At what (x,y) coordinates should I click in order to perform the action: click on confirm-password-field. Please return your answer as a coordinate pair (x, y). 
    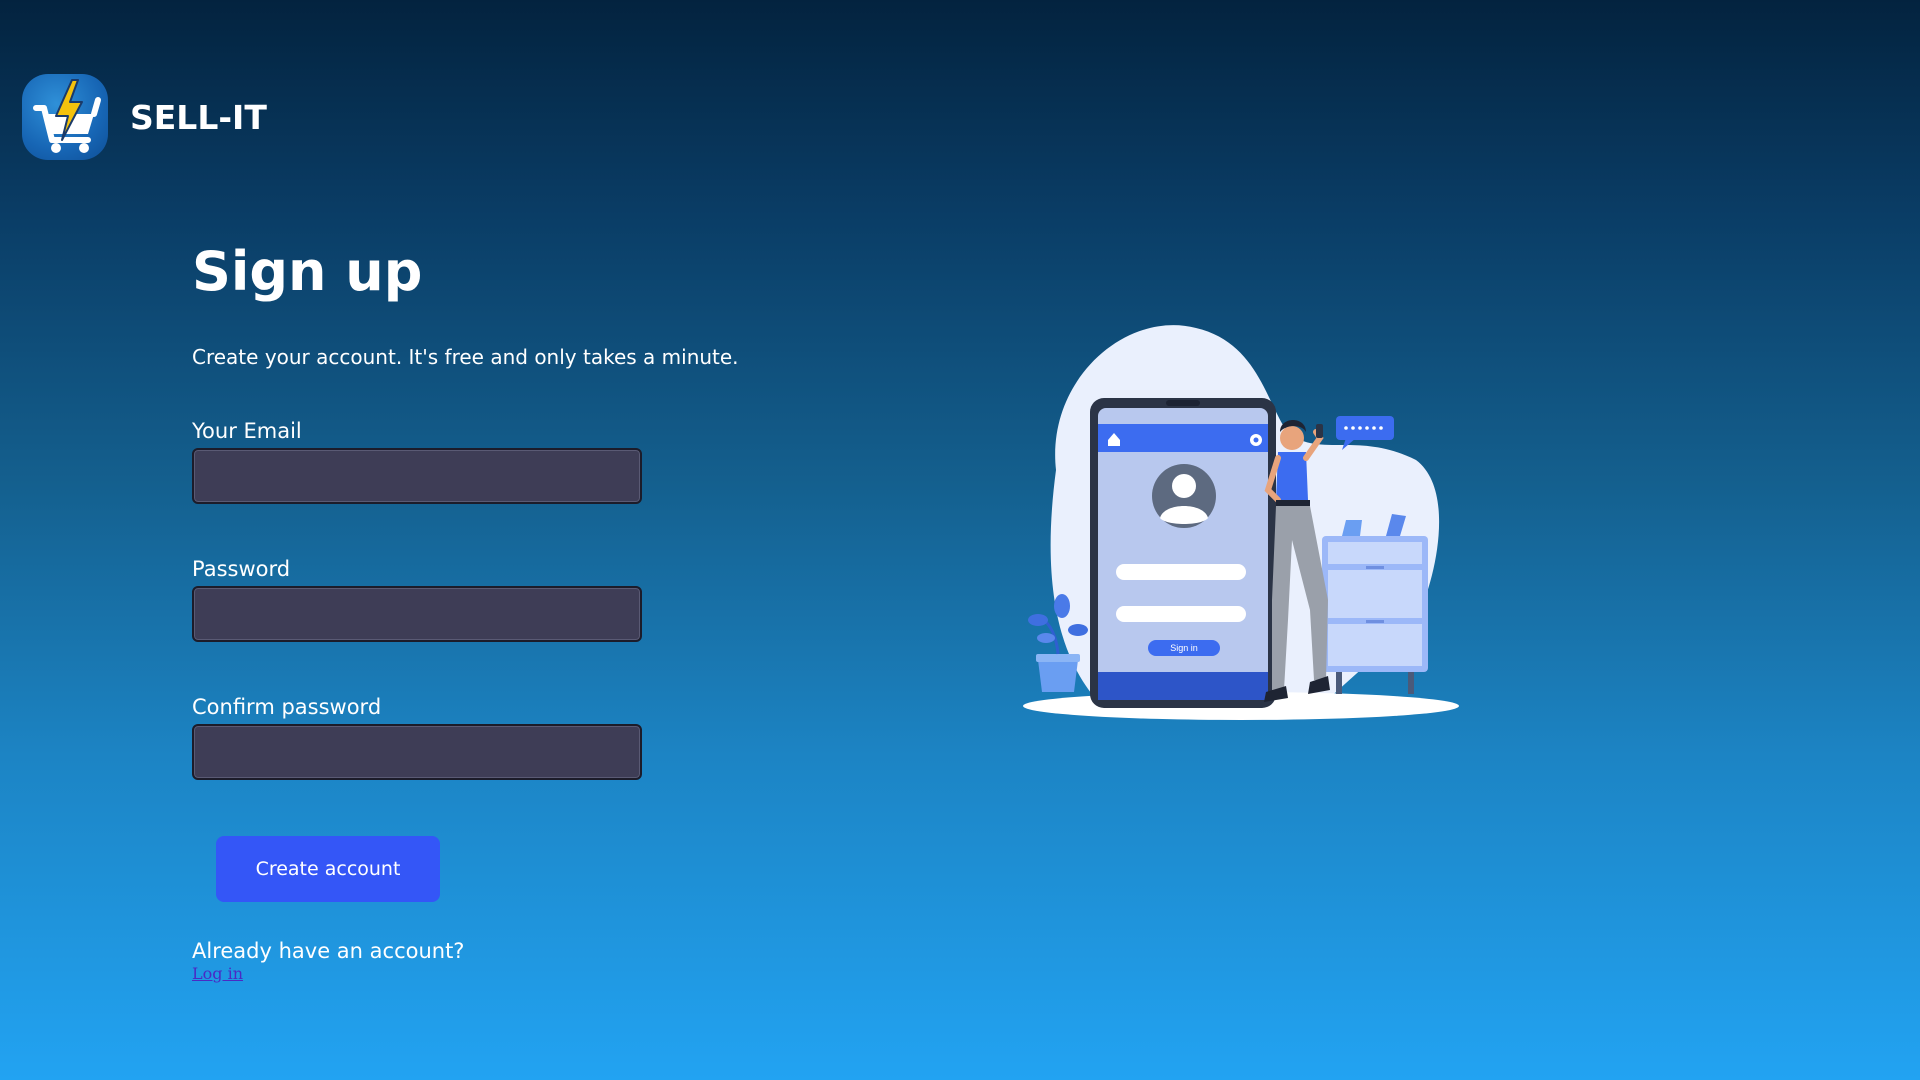
    Looking at the image, I should click on (417, 752).